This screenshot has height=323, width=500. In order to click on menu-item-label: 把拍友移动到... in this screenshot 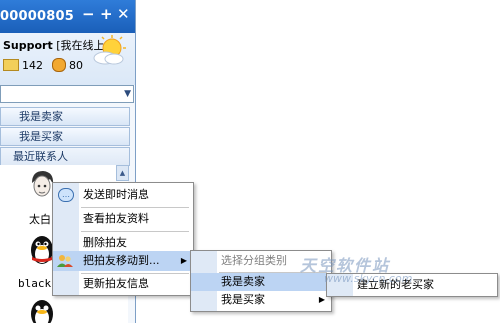, I will do `click(121, 260)`.